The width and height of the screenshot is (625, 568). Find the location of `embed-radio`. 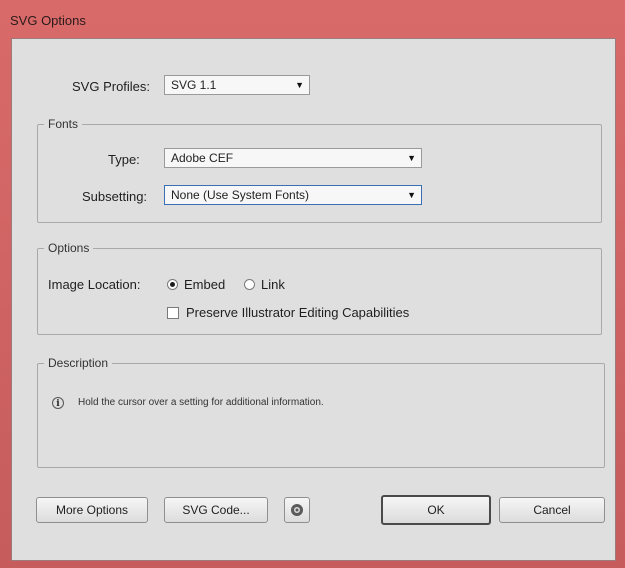

embed-radio is located at coordinates (172, 284).